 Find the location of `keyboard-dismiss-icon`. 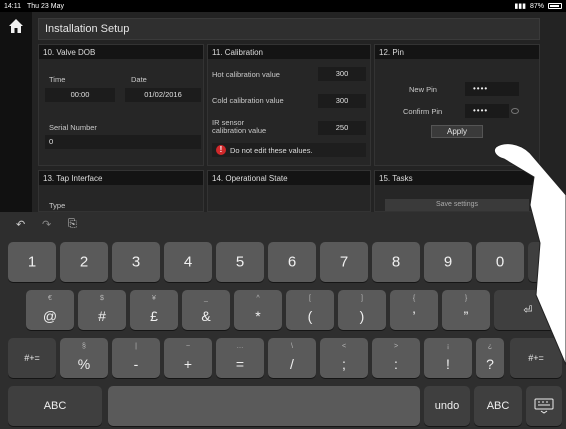

keyboard-dismiss-icon is located at coordinates (544, 406).